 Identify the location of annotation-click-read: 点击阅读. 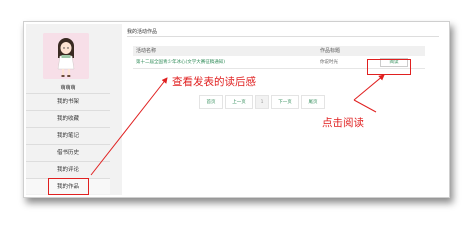
(343, 123).